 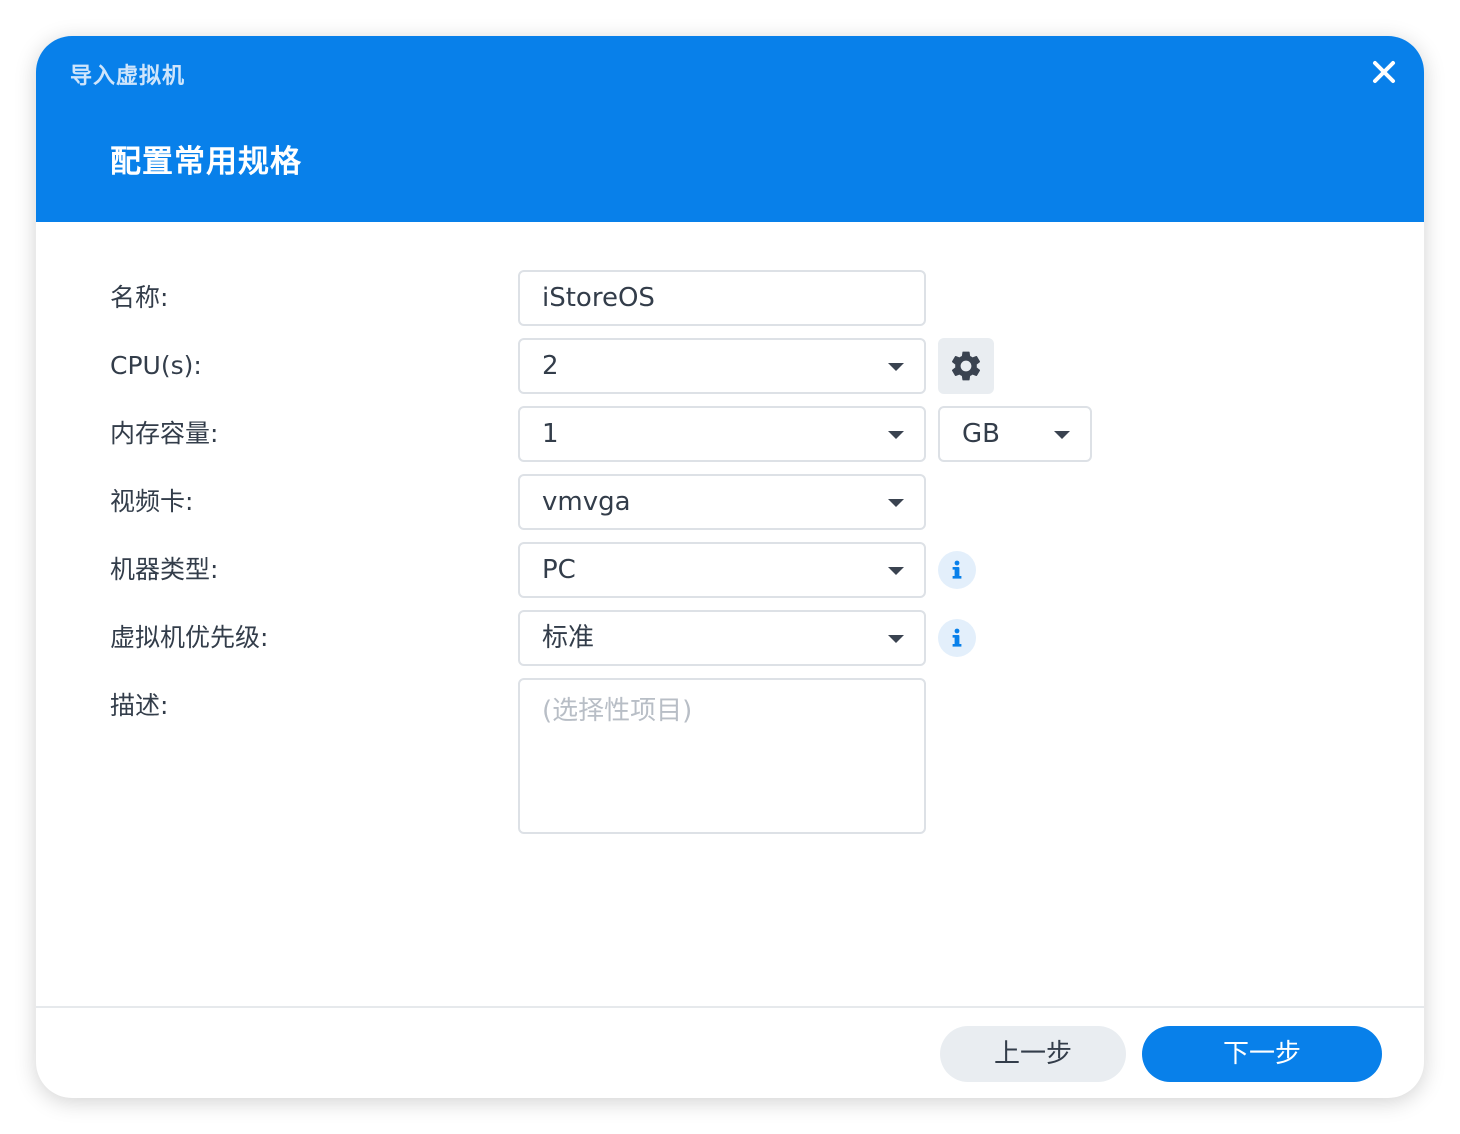 I want to click on vm-priority-info-button, so click(x=957, y=638).